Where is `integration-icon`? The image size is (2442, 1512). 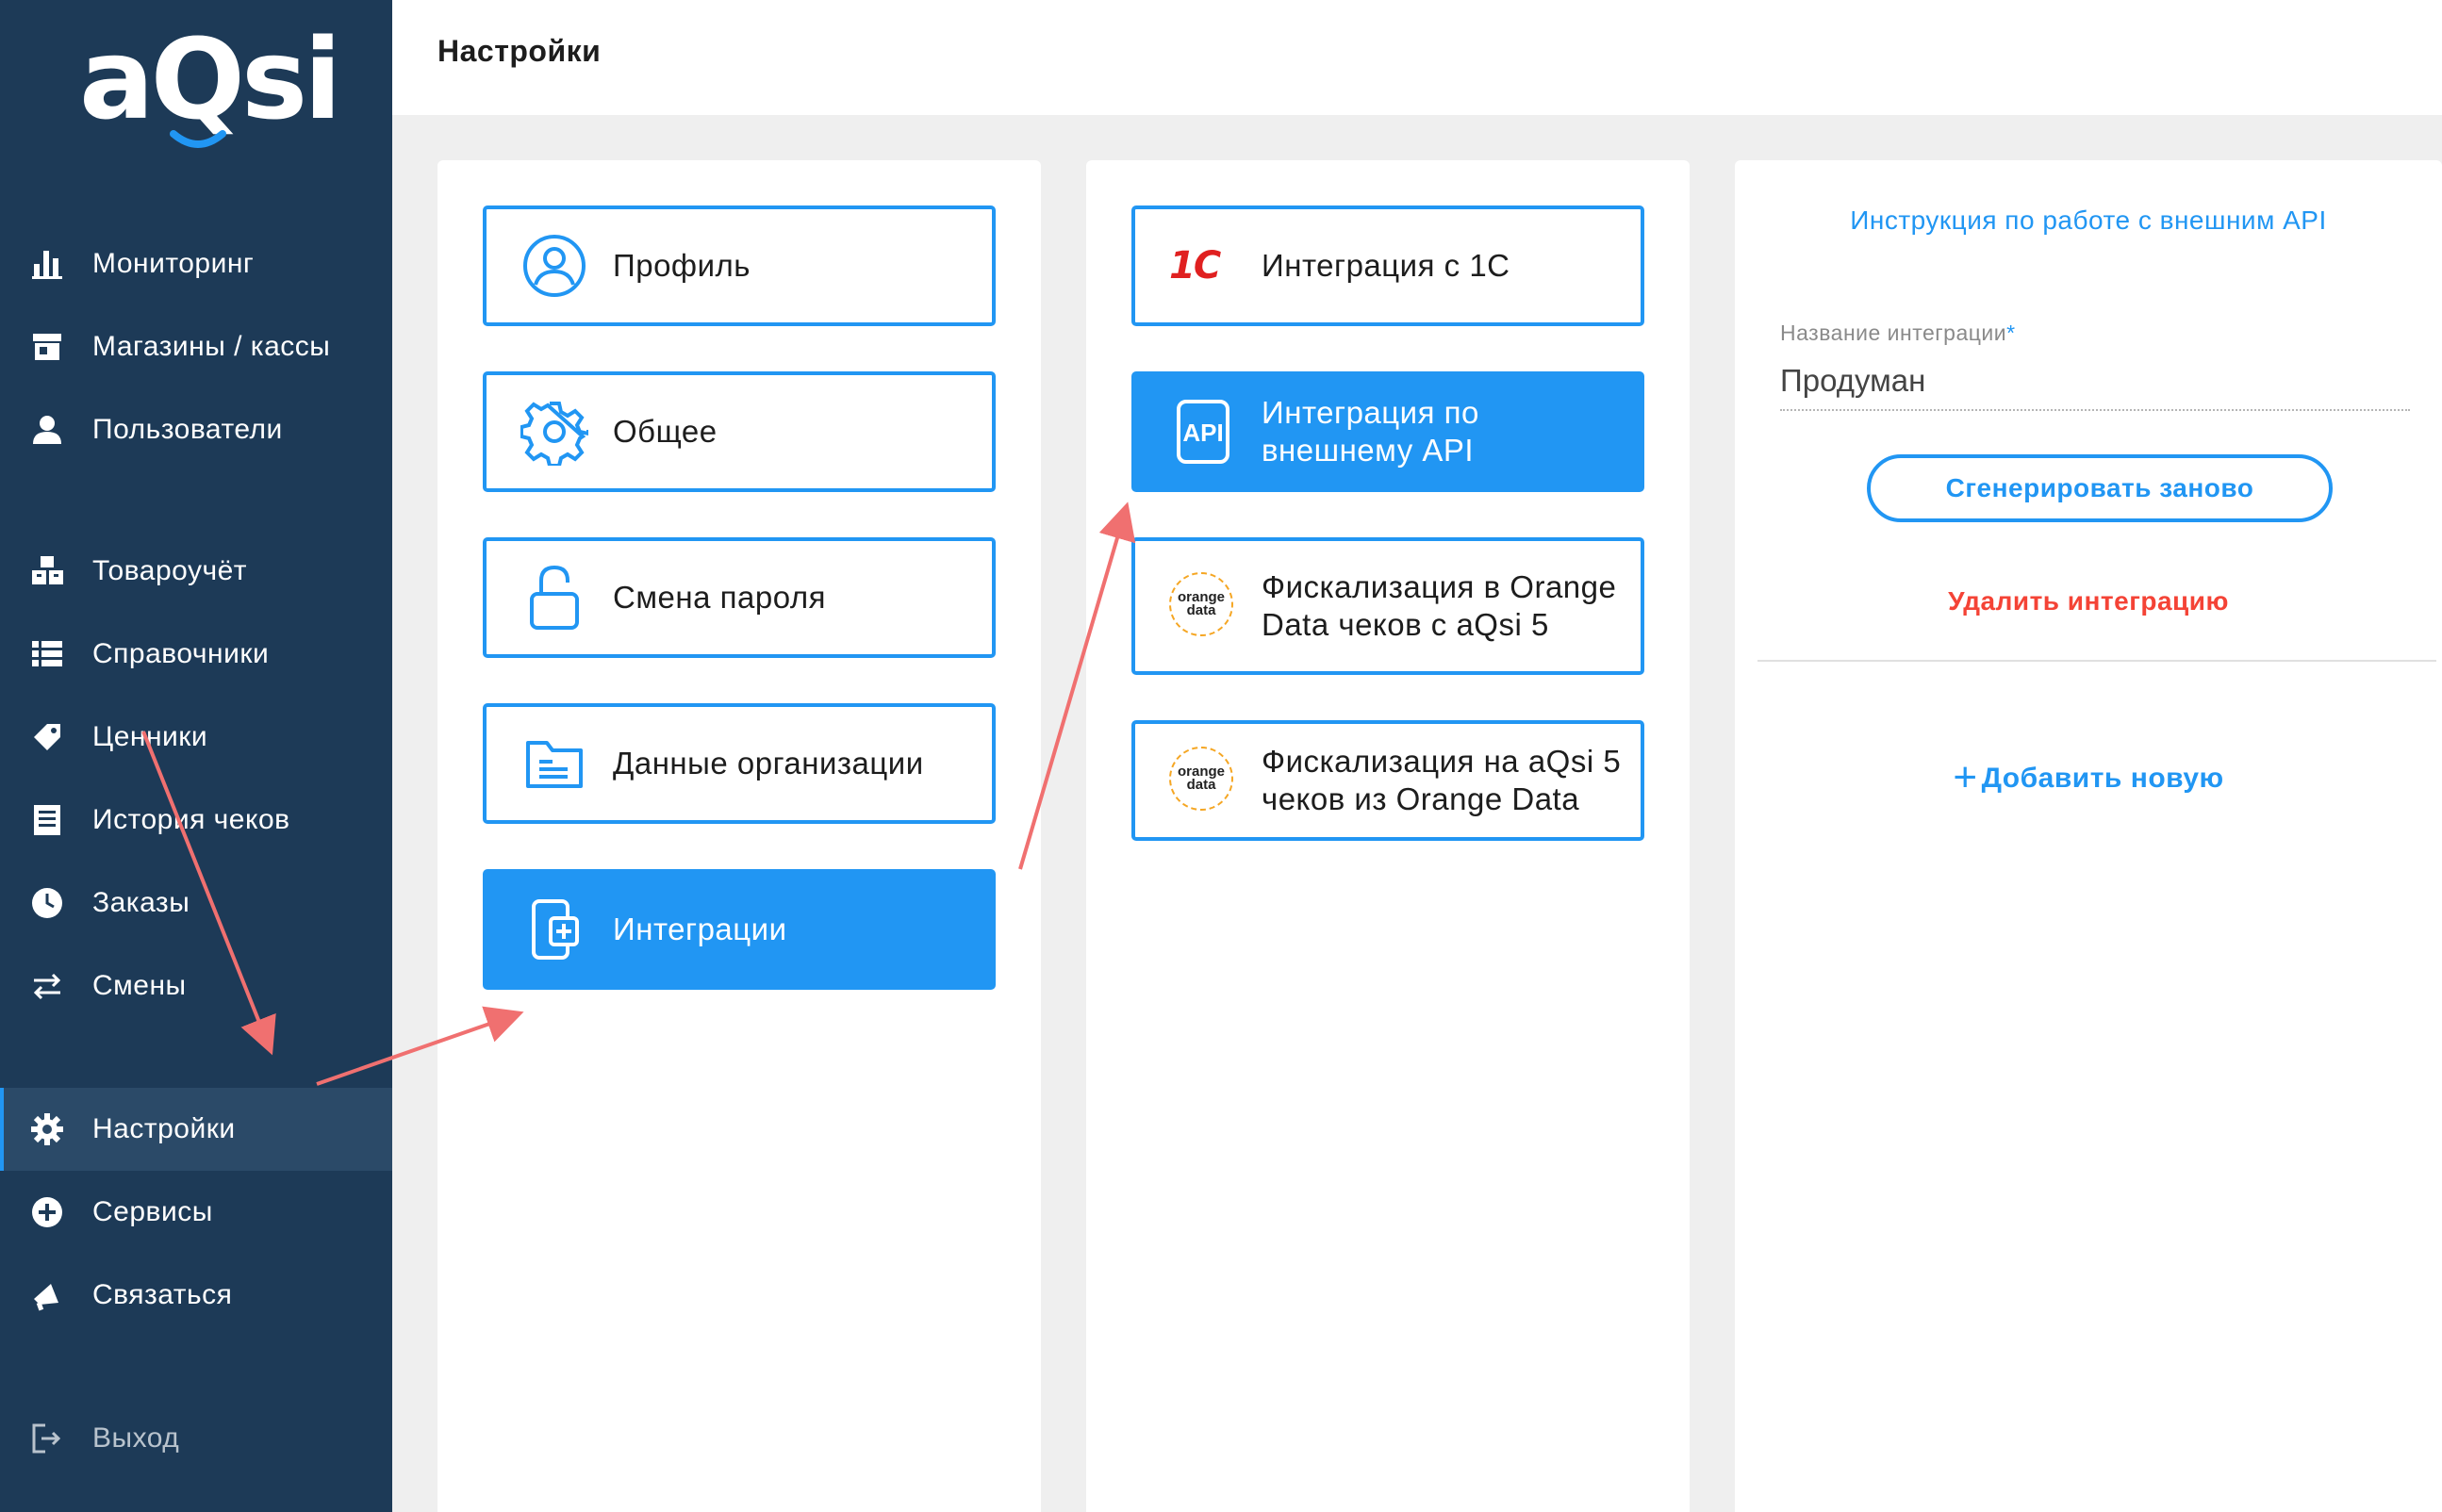 integration-icon is located at coordinates (555, 930).